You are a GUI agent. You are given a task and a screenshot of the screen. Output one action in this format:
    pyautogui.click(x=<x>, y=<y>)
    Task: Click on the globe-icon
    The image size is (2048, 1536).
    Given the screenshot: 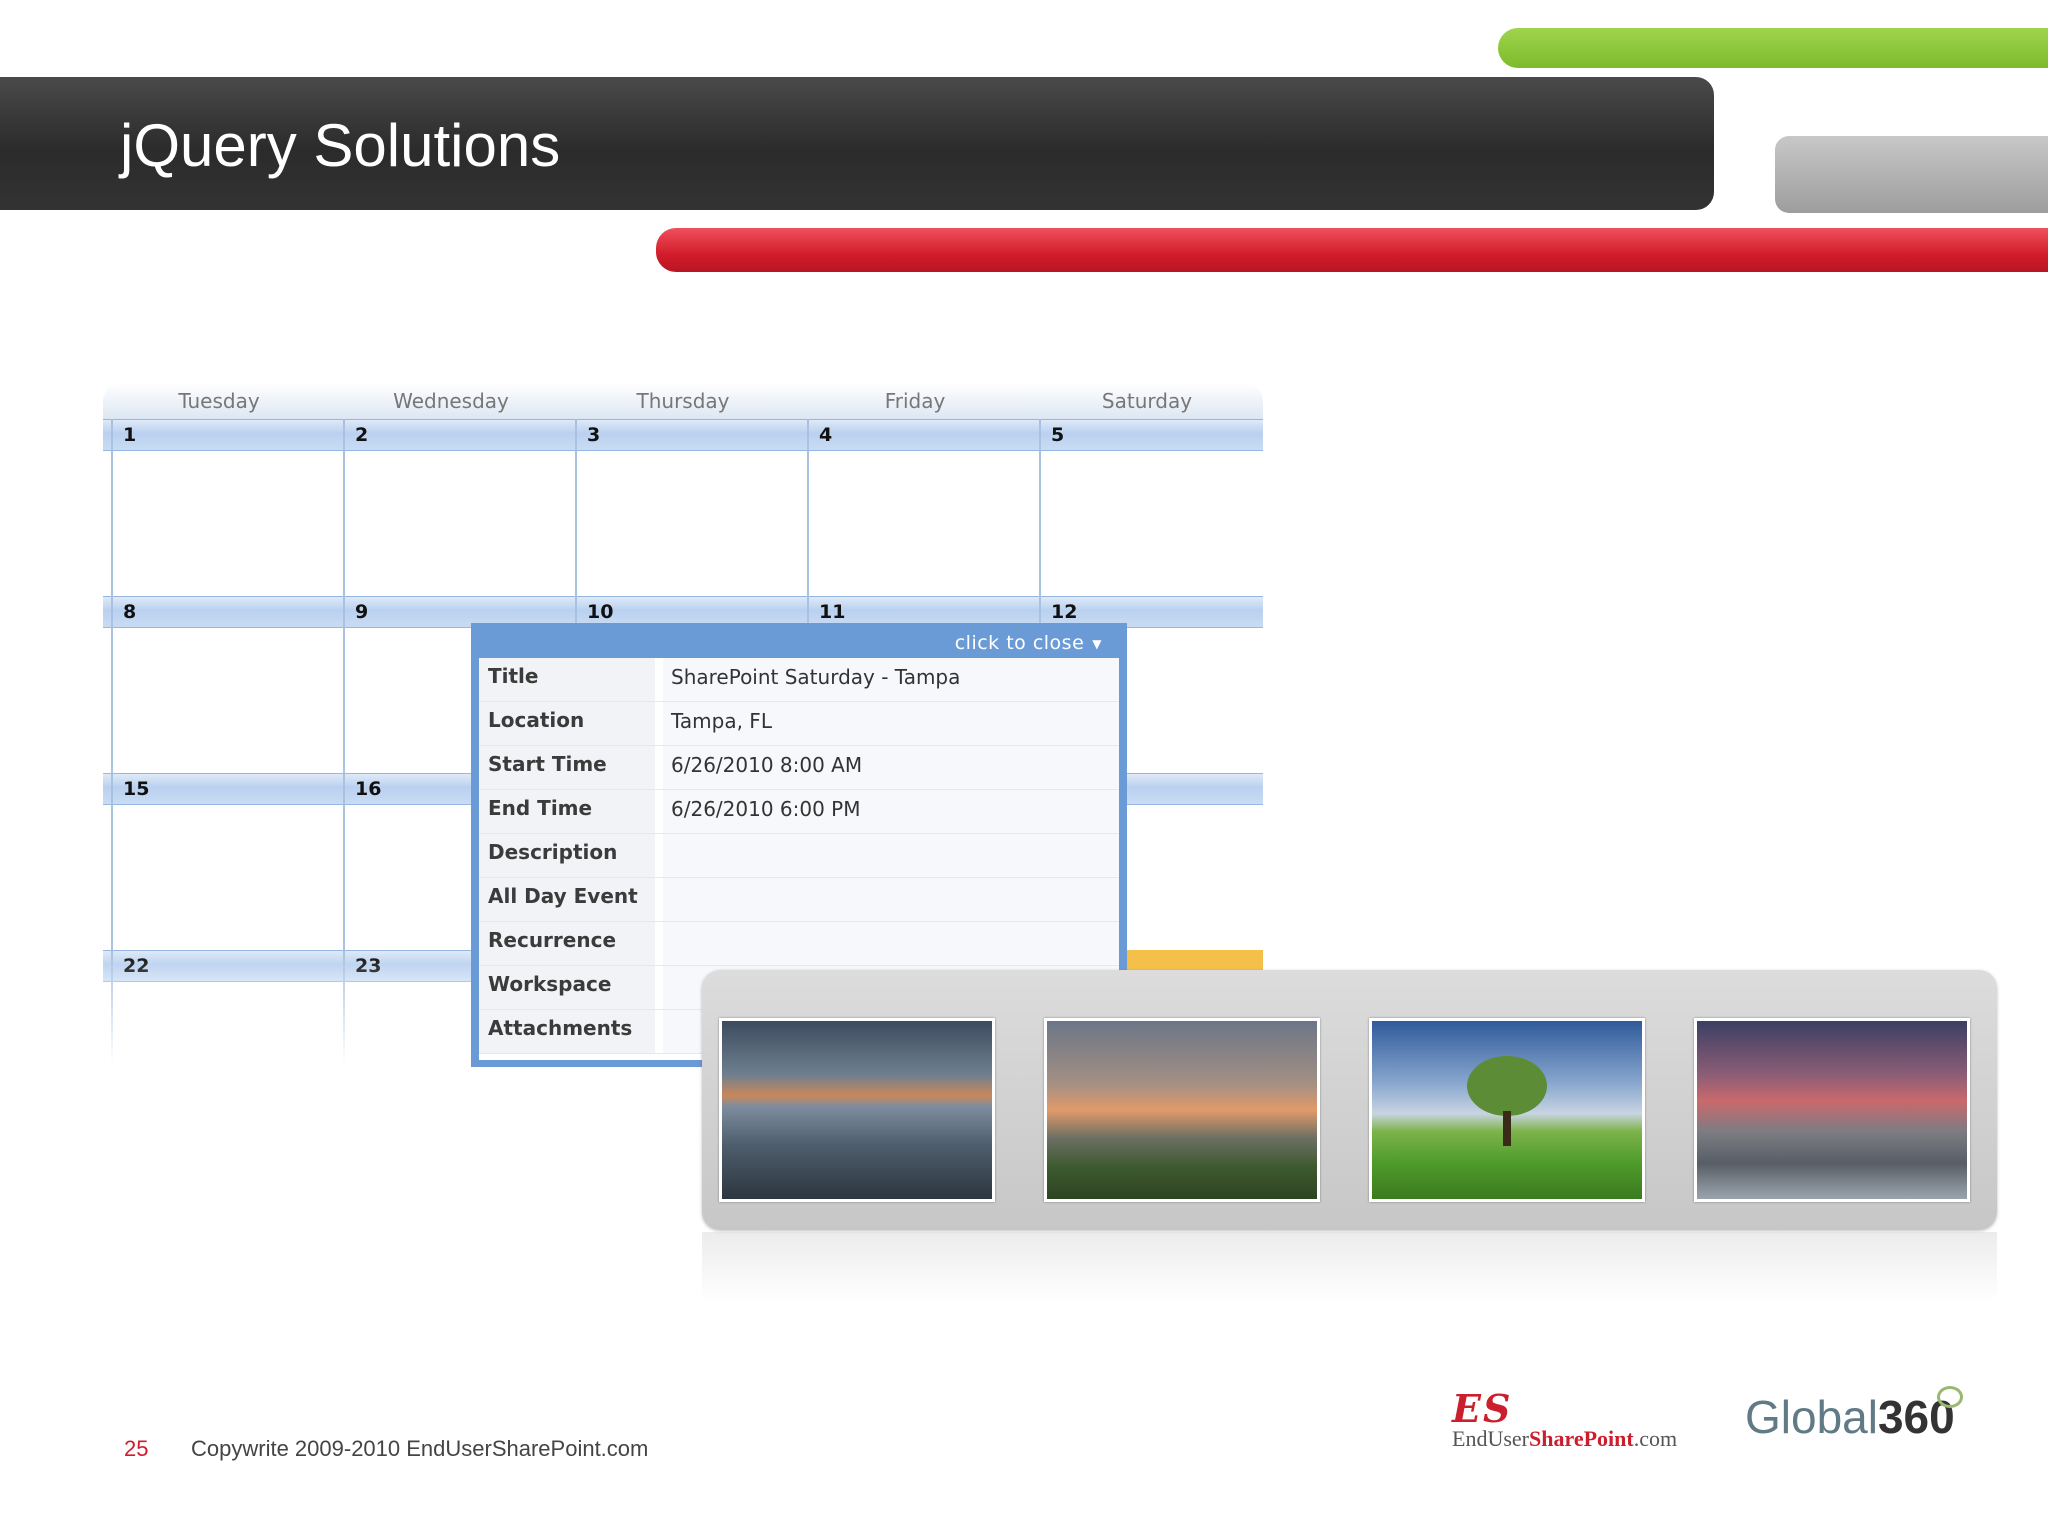 What is the action you would take?
    pyautogui.click(x=1950, y=1397)
    